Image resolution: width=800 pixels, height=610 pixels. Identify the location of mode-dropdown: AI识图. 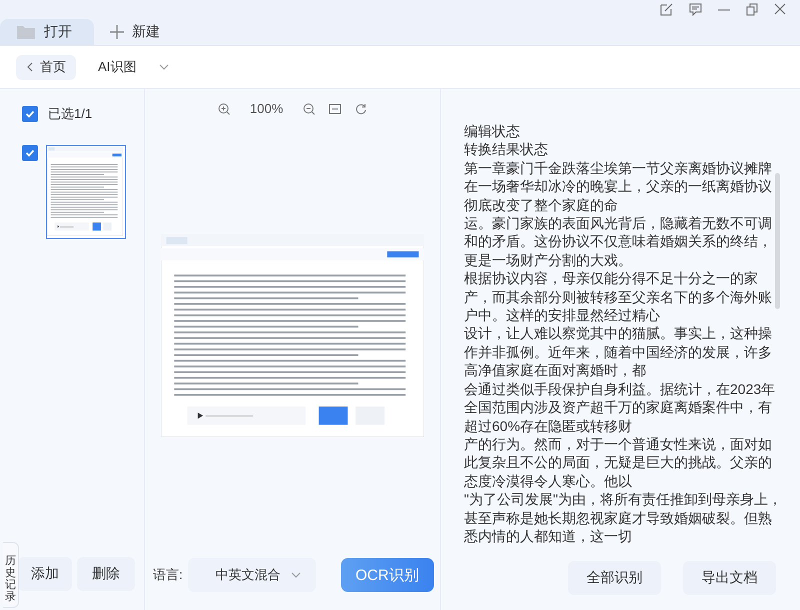
(134, 67).